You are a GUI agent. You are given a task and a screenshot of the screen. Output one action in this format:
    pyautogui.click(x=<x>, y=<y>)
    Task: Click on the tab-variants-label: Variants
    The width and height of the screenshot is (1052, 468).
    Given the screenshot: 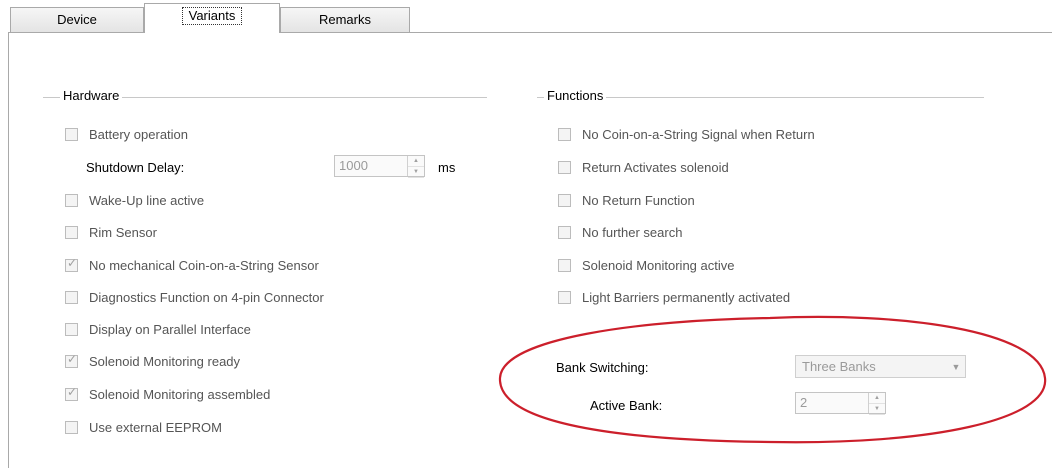 What is the action you would take?
    pyautogui.click(x=212, y=16)
    